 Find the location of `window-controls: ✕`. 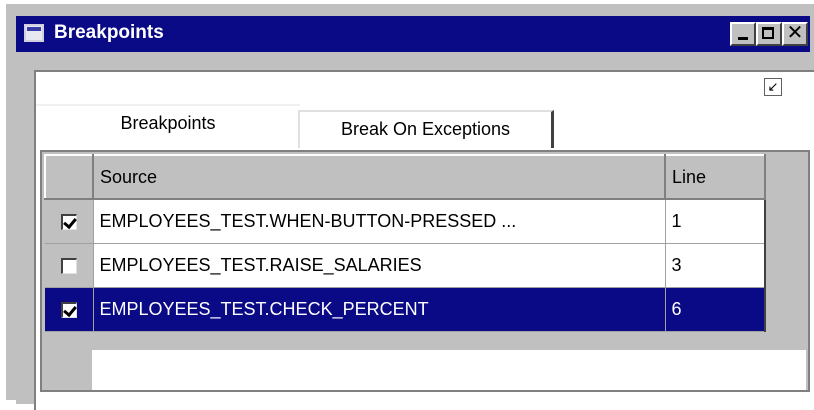

window-controls: ✕ is located at coordinates (769, 34).